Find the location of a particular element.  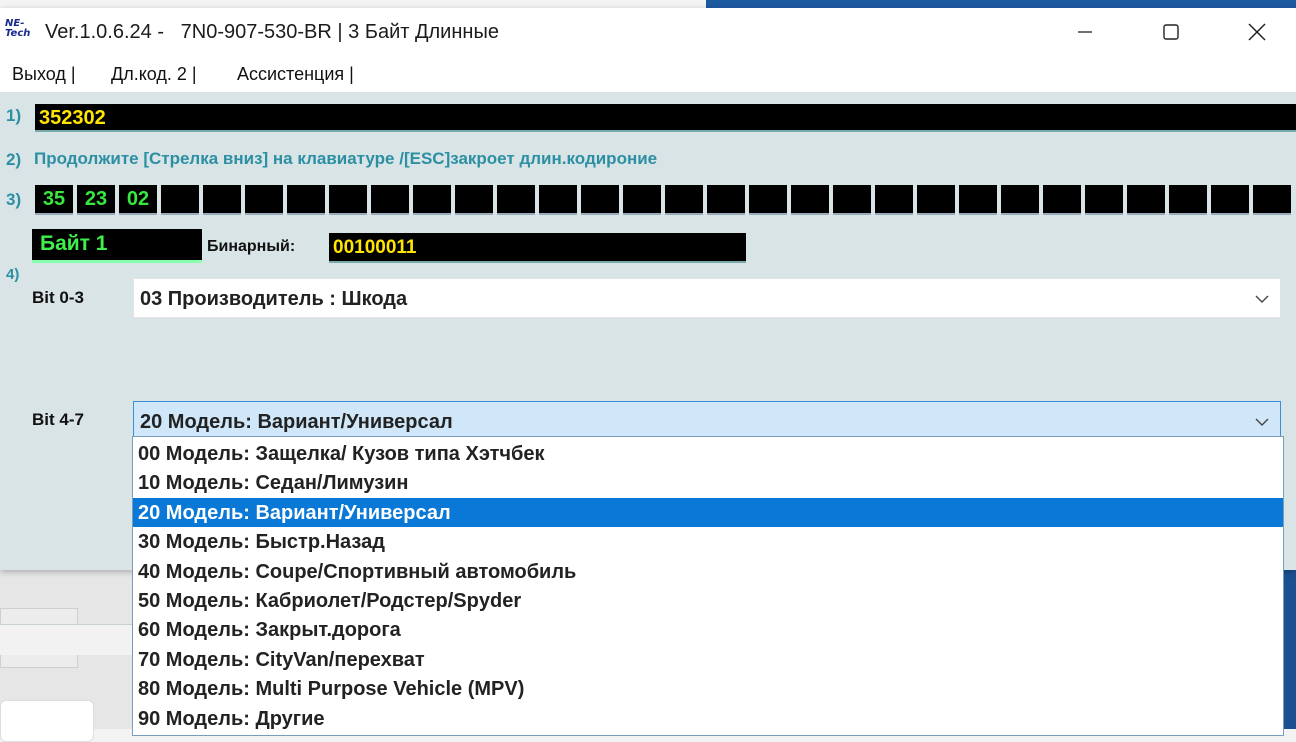

close-button is located at coordinates (1255, 32).